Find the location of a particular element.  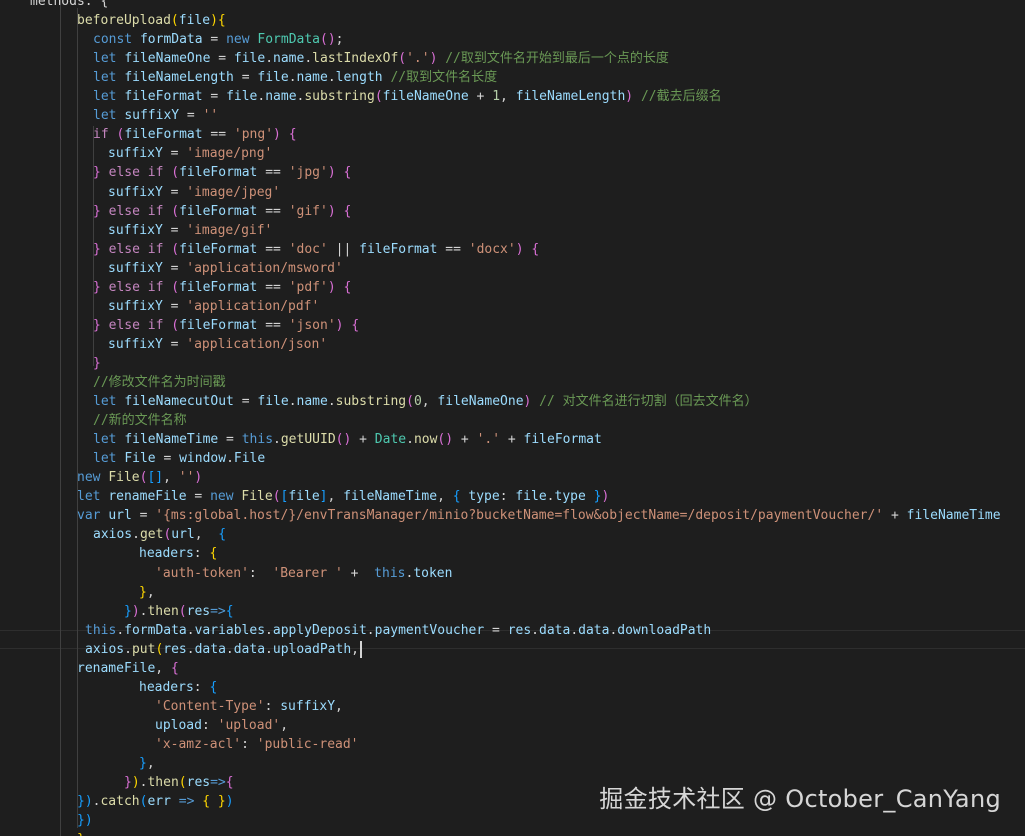

code-line: axios.get(url, { is located at coordinates (159, 534).